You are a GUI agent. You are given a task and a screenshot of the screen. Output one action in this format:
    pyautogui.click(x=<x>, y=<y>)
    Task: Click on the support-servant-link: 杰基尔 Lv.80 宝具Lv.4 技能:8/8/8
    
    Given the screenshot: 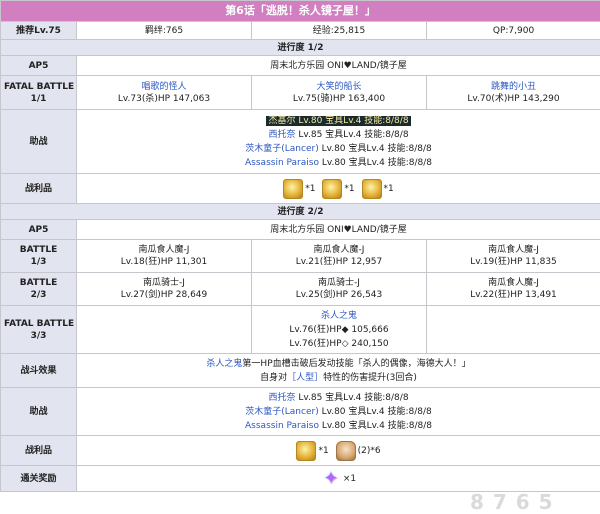 What is the action you would take?
    pyautogui.click(x=338, y=120)
    